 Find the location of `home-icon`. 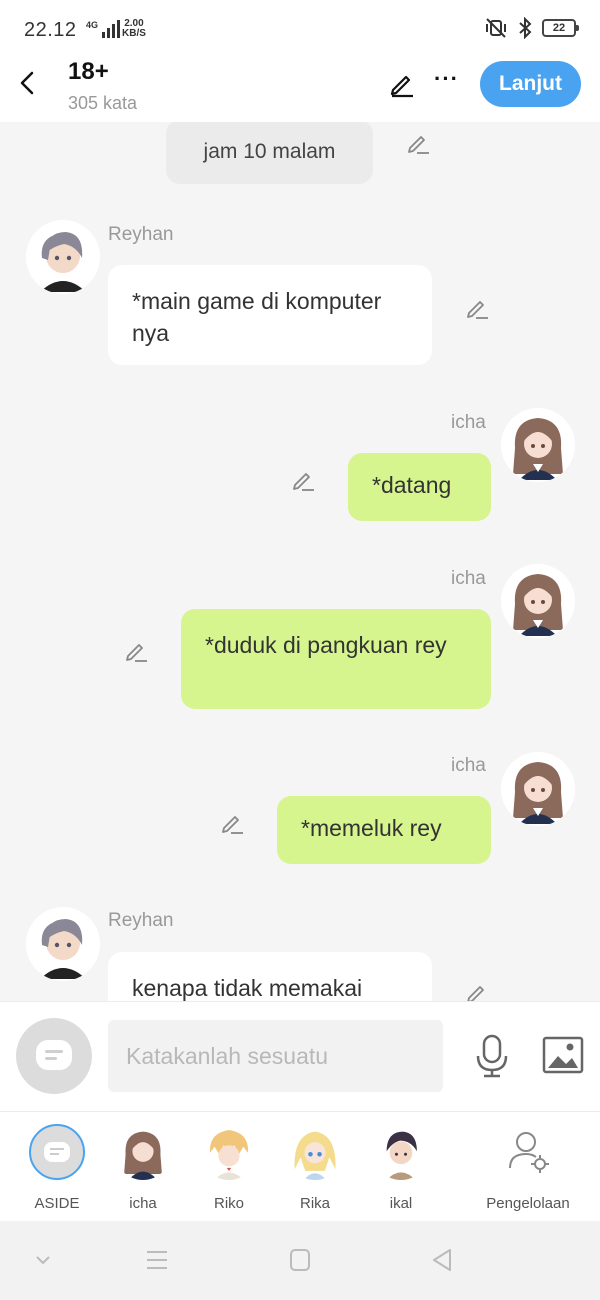

home-icon is located at coordinates (300, 1260).